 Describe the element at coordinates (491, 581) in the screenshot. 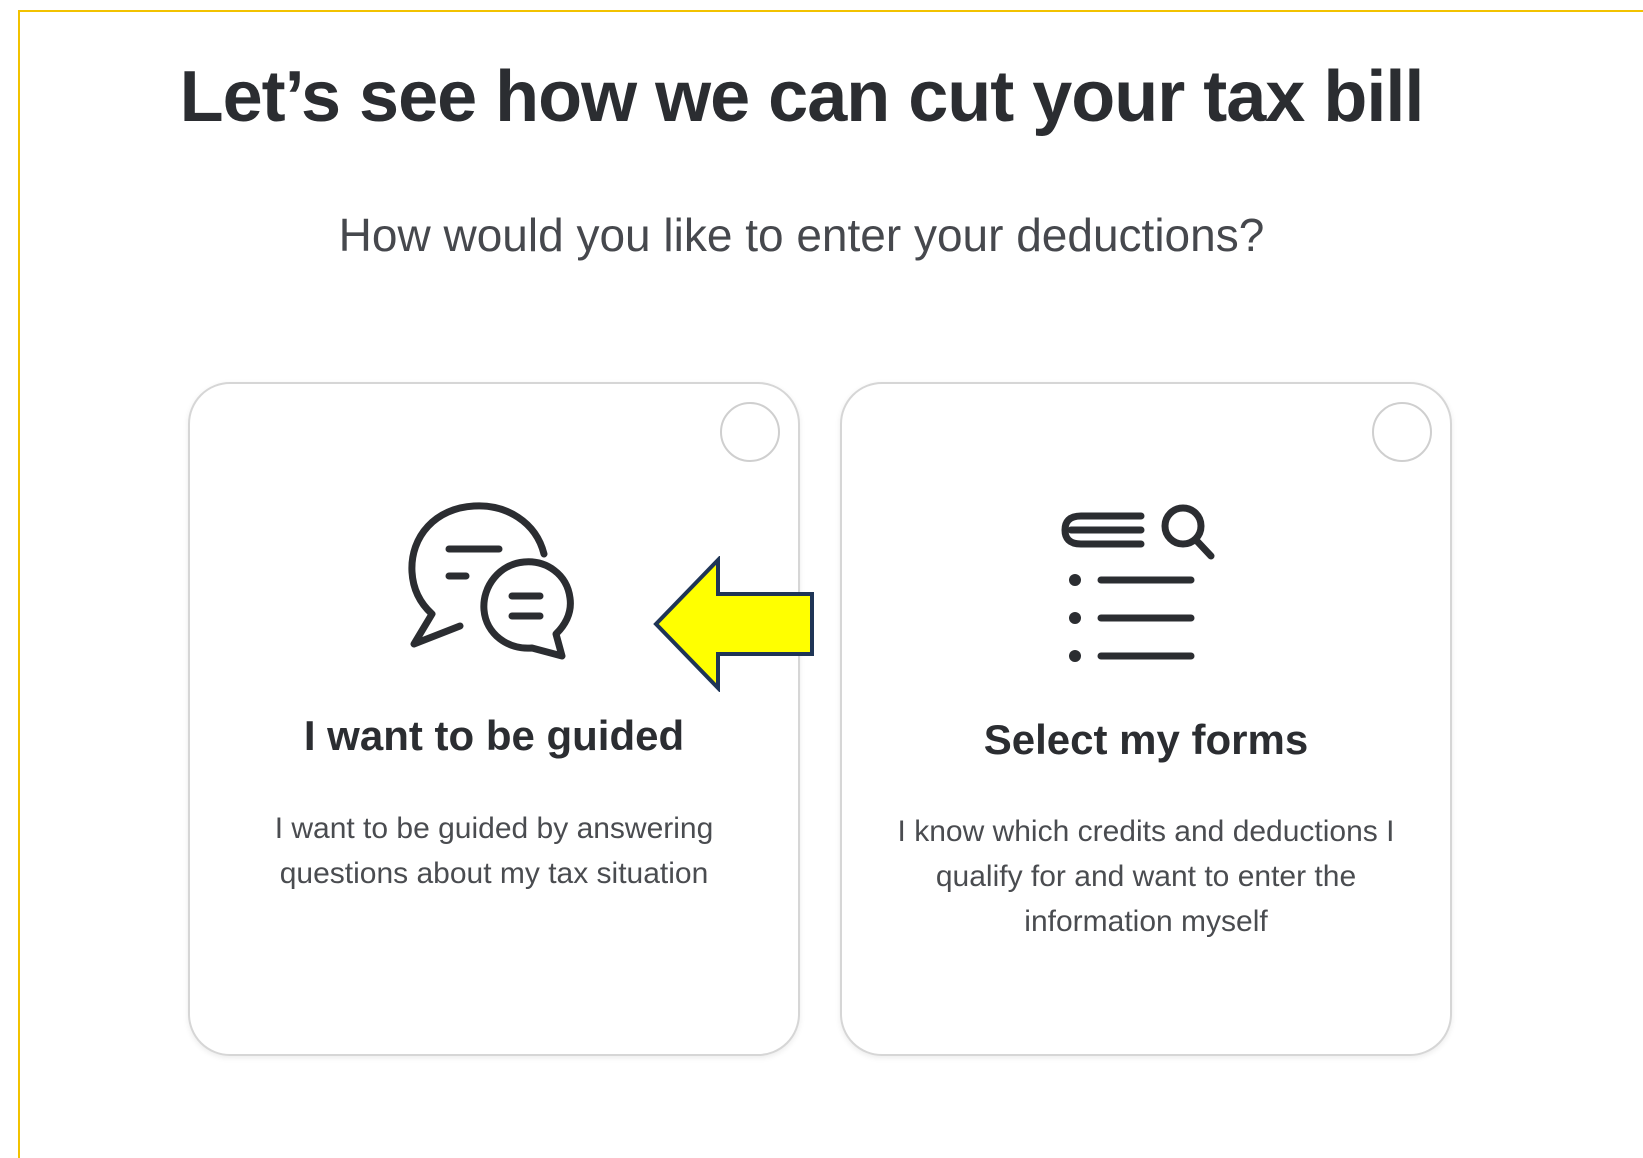

I see `chat-bubbles-icon` at that location.